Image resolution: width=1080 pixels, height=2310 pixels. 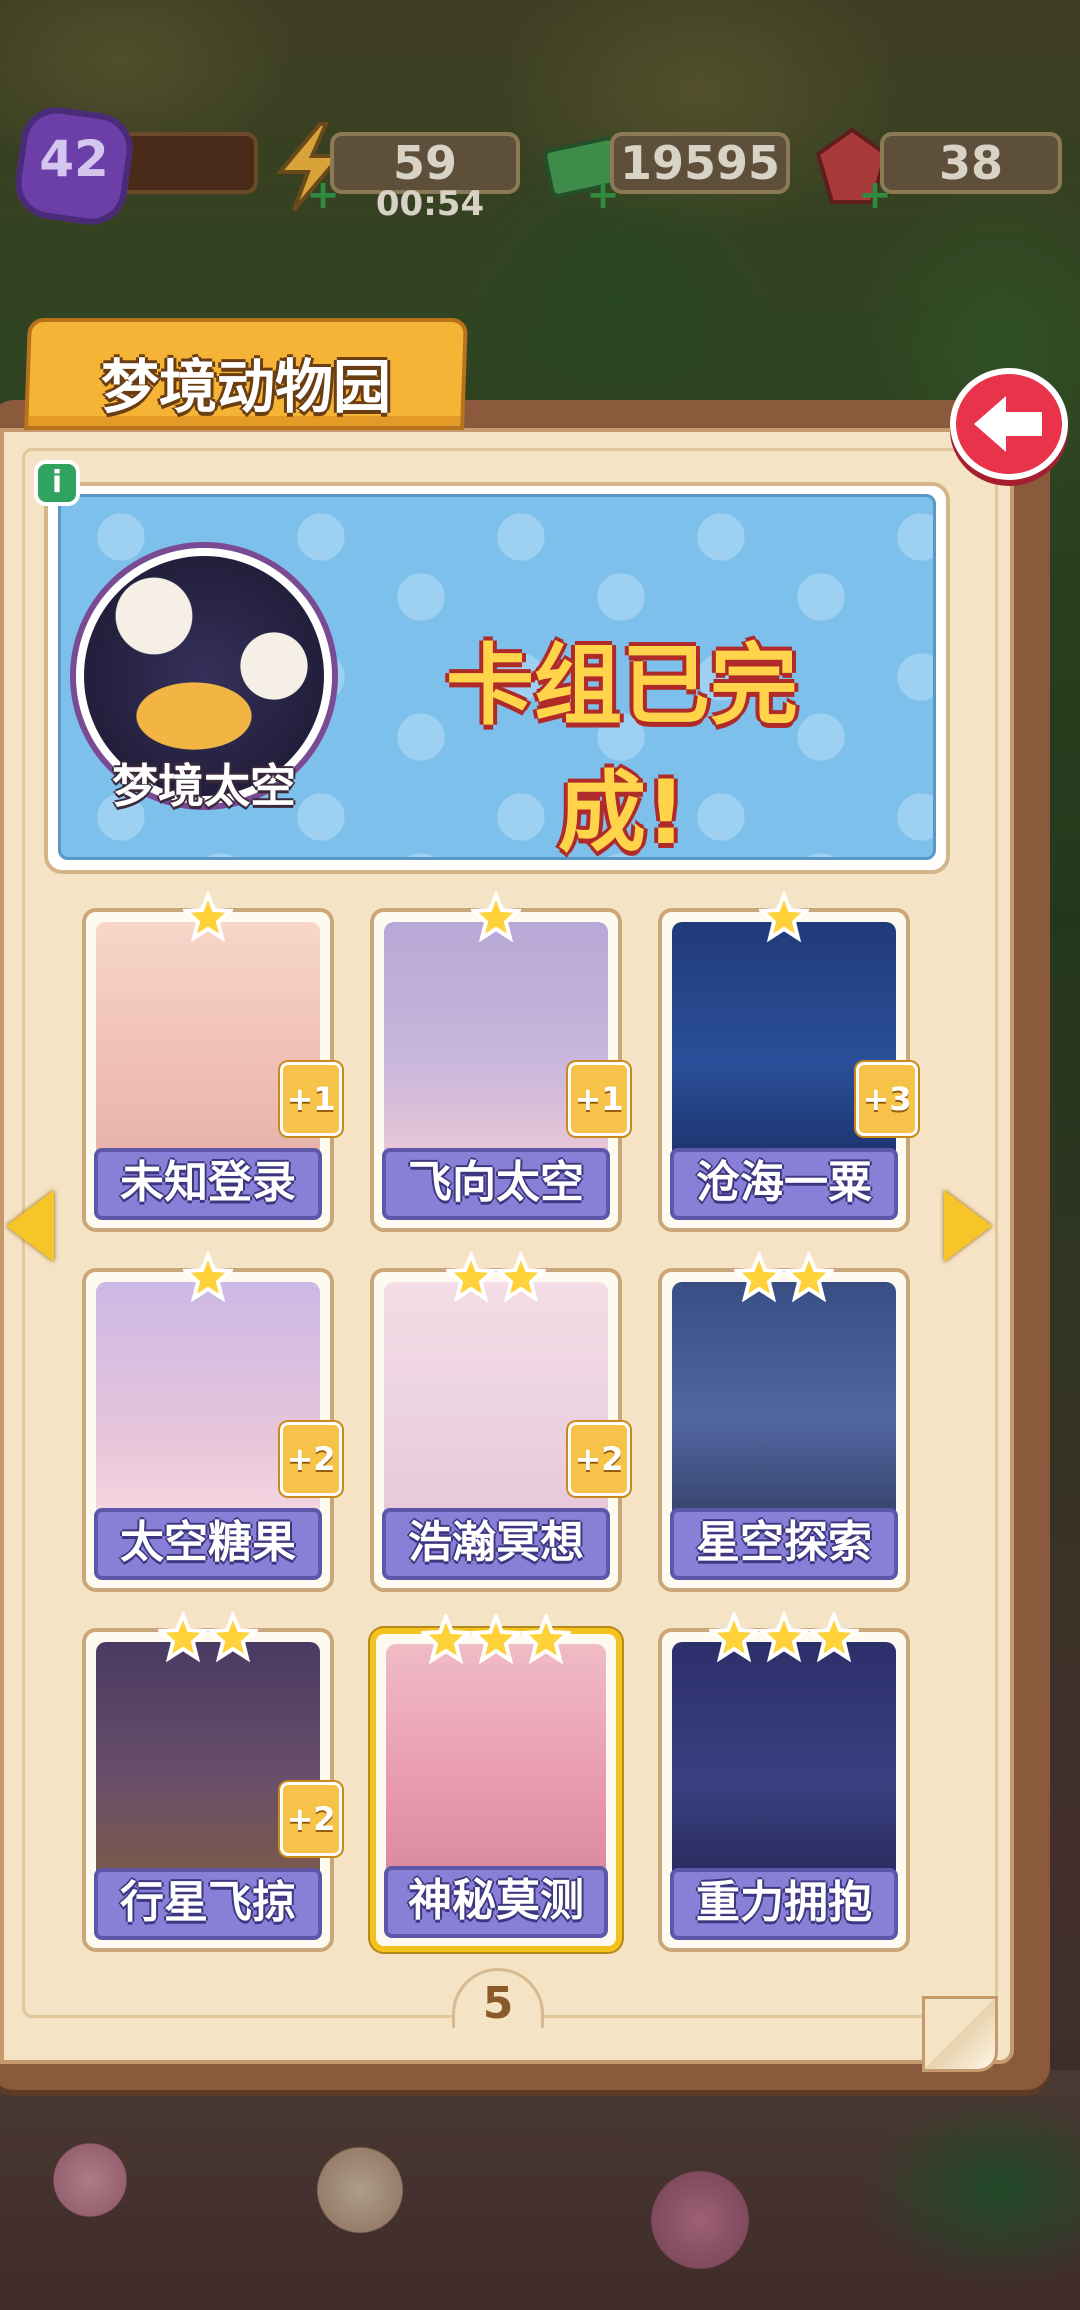 What do you see at coordinates (960, 2034) in the screenshot?
I see `page-curl` at bounding box center [960, 2034].